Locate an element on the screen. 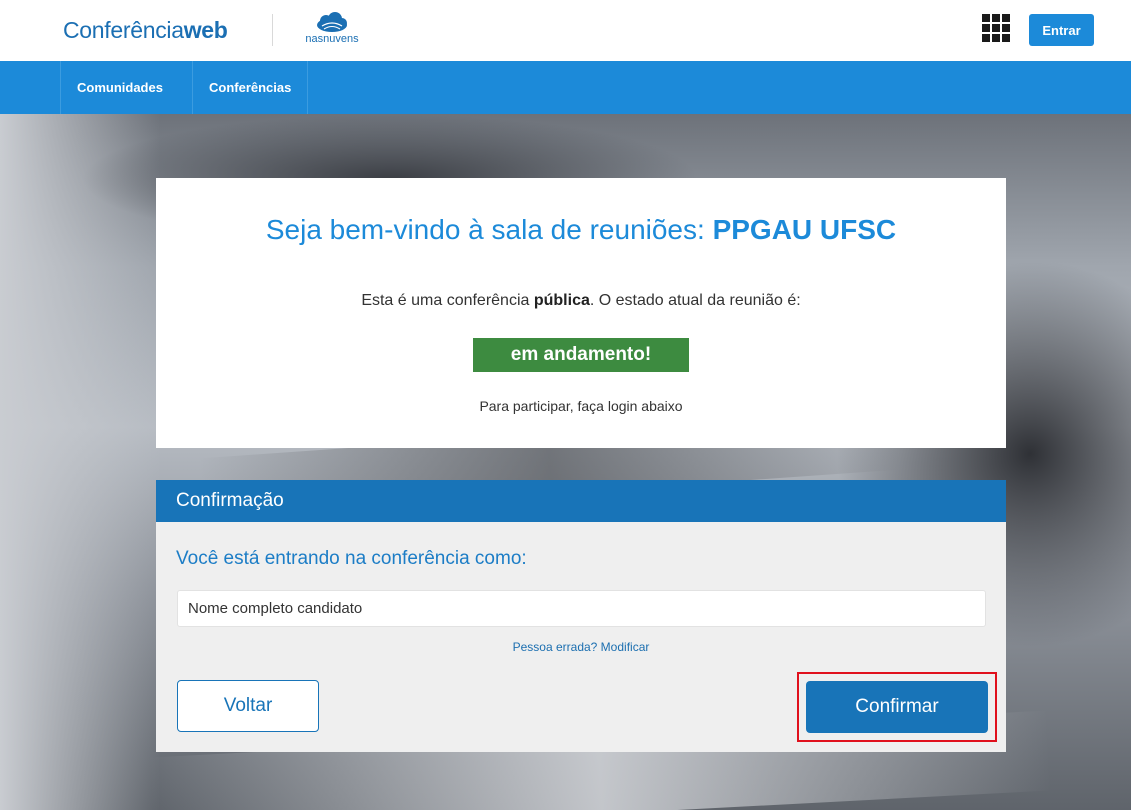 Image resolution: width=1131 pixels, height=810 pixels. nav-item-comunidades: Comunidades is located at coordinates (119, 87).